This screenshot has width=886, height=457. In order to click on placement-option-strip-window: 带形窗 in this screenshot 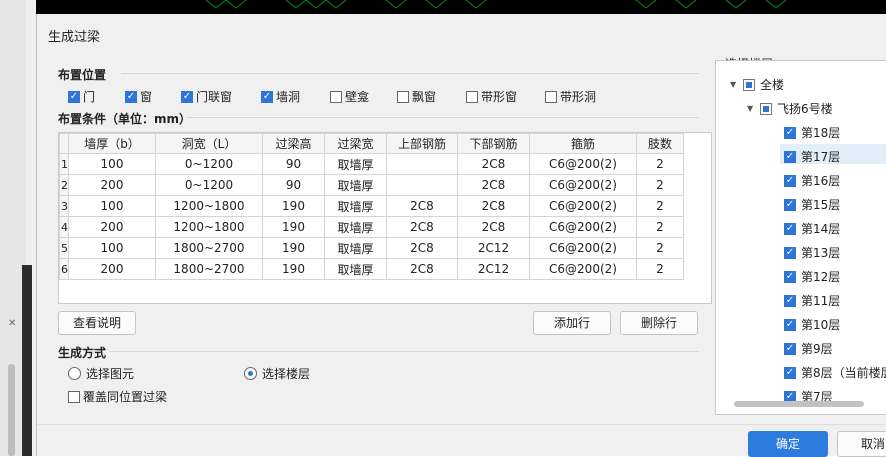, I will do `click(491, 96)`.